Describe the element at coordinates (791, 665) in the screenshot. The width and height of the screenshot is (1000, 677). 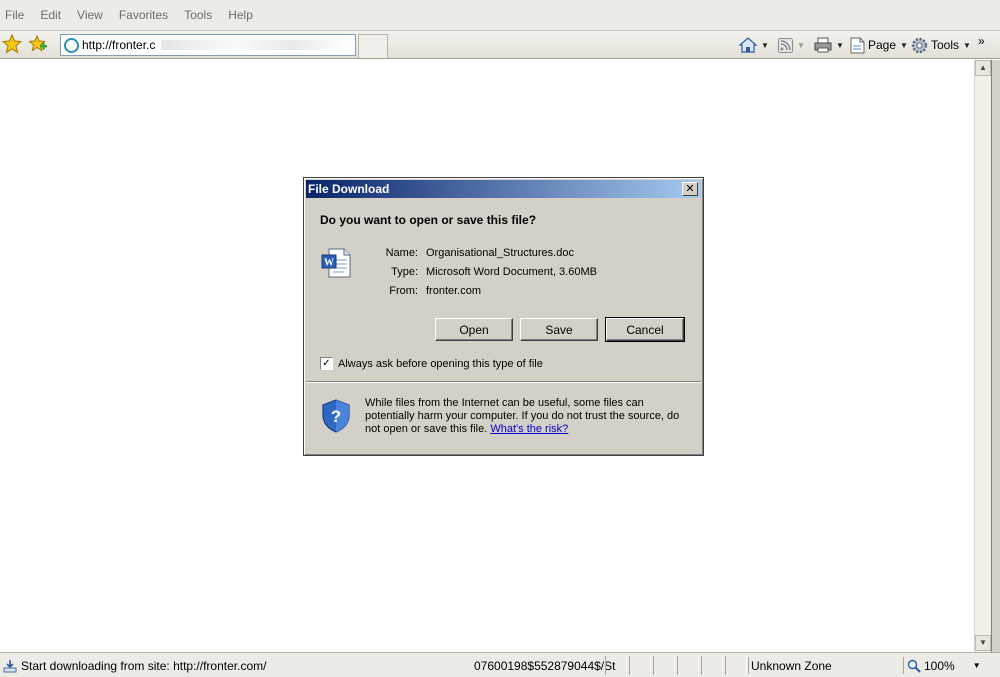
I see `zone-label: Unknown Zone` at that location.